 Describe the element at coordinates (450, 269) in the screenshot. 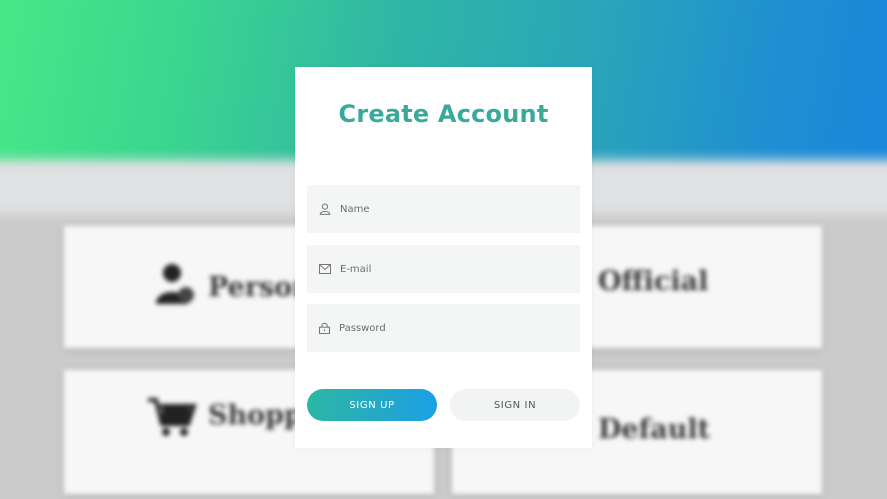

I see `email-input` at that location.